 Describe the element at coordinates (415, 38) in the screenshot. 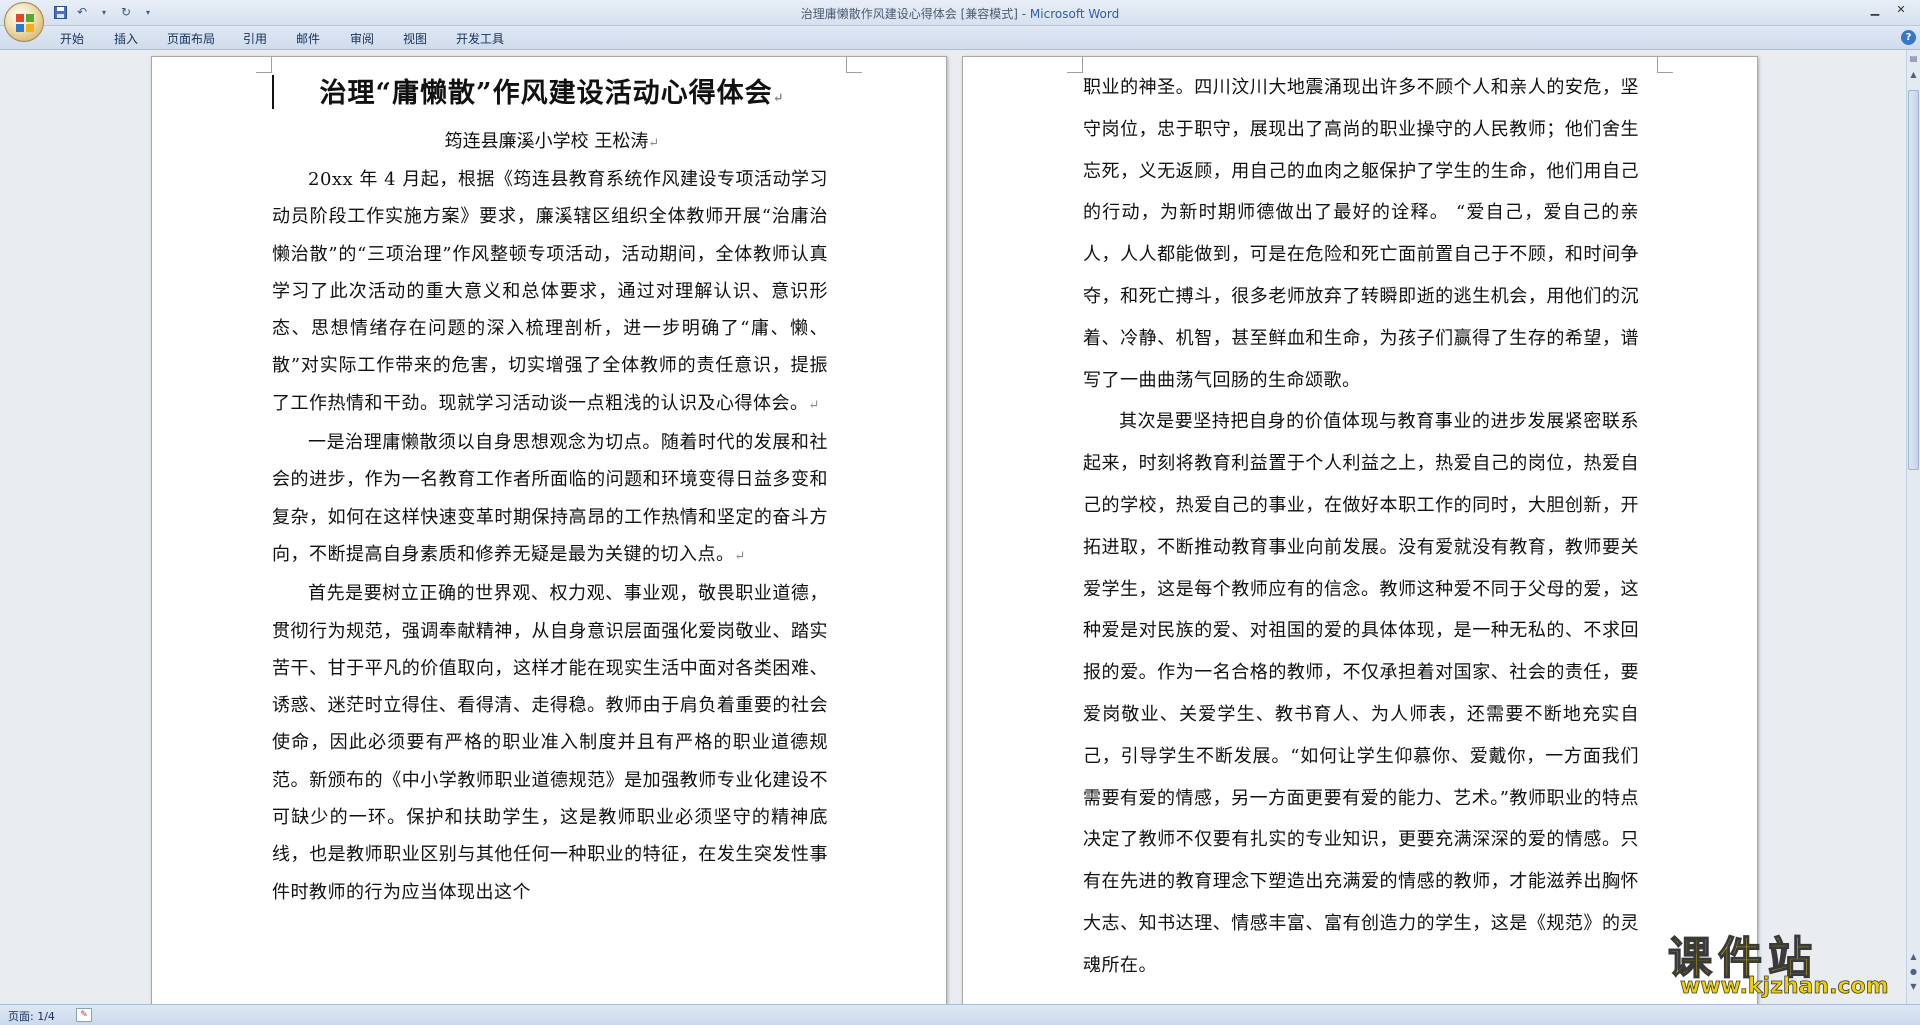

I see `tab-view: 视图` at that location.